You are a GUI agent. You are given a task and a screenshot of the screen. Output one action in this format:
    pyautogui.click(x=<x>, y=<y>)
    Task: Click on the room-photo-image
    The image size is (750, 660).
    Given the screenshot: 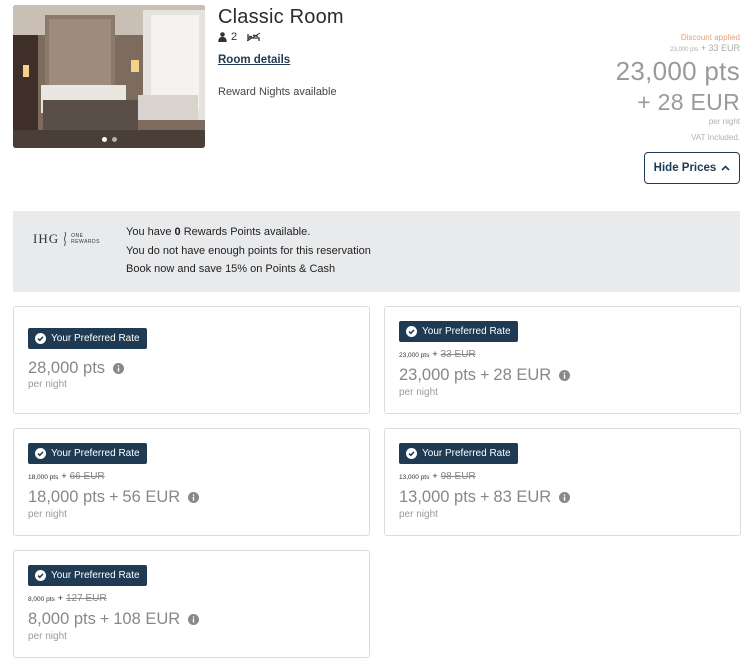 What is the action you would take?
    pyautogui.click(x=109, y=76)
    